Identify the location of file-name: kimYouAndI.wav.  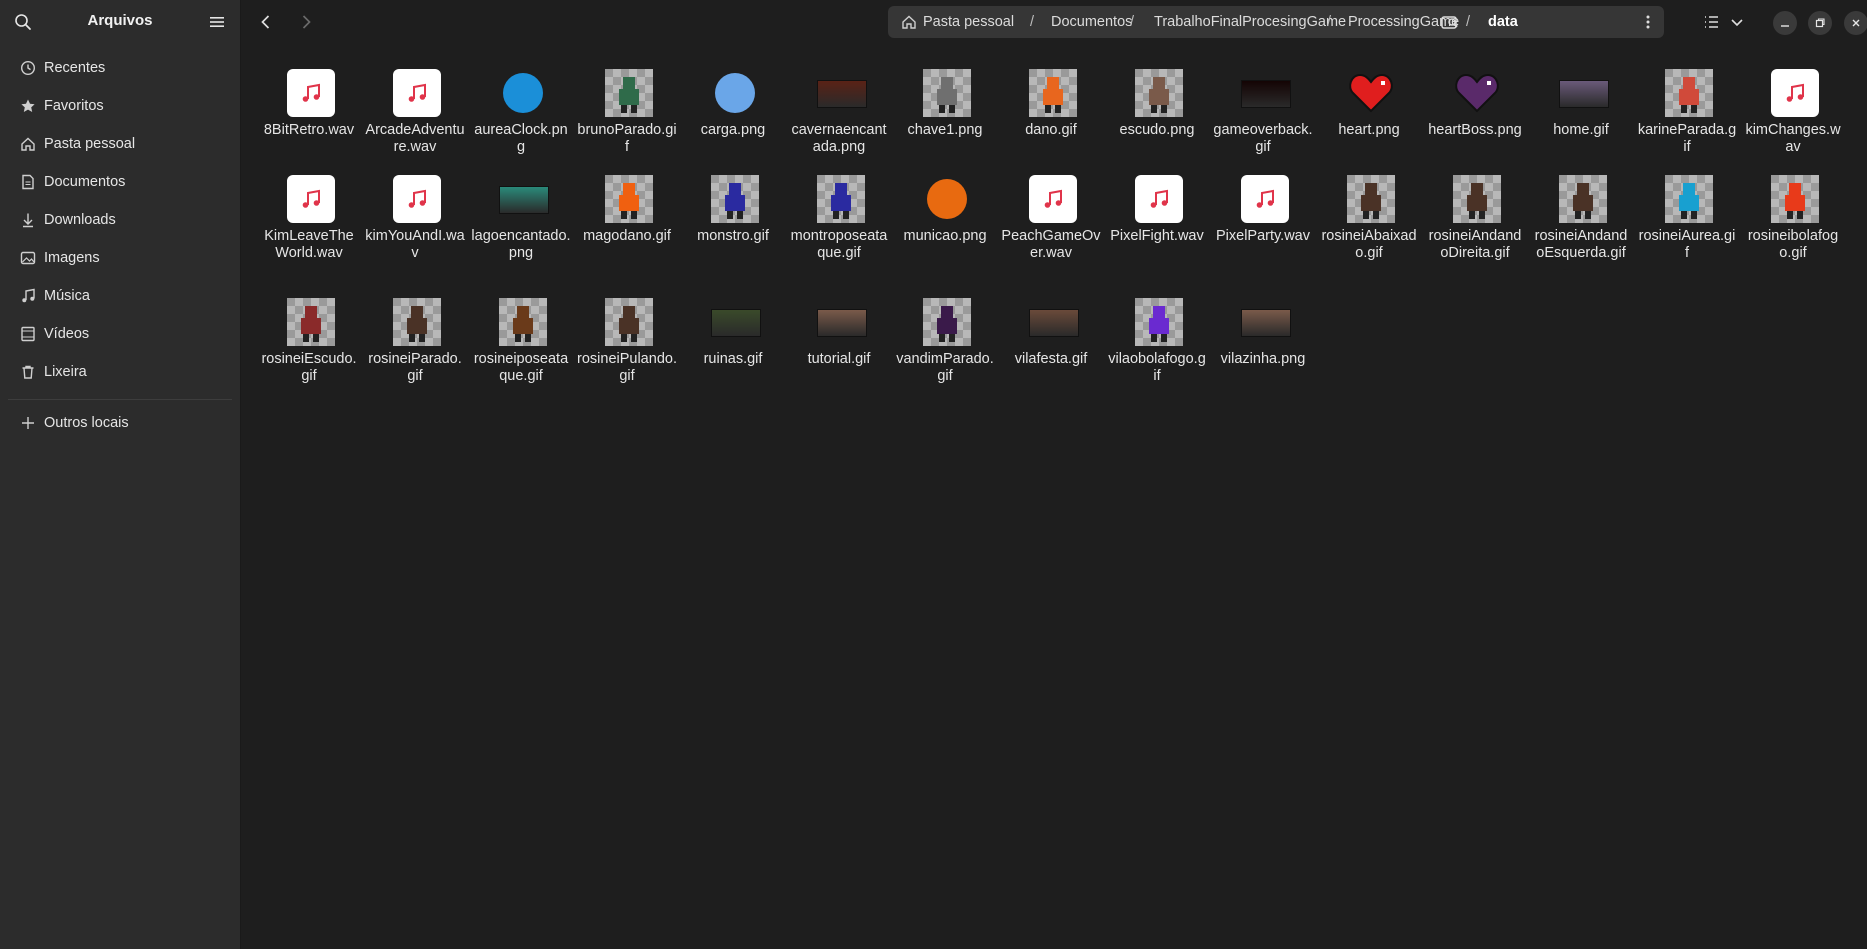
(415, 244).